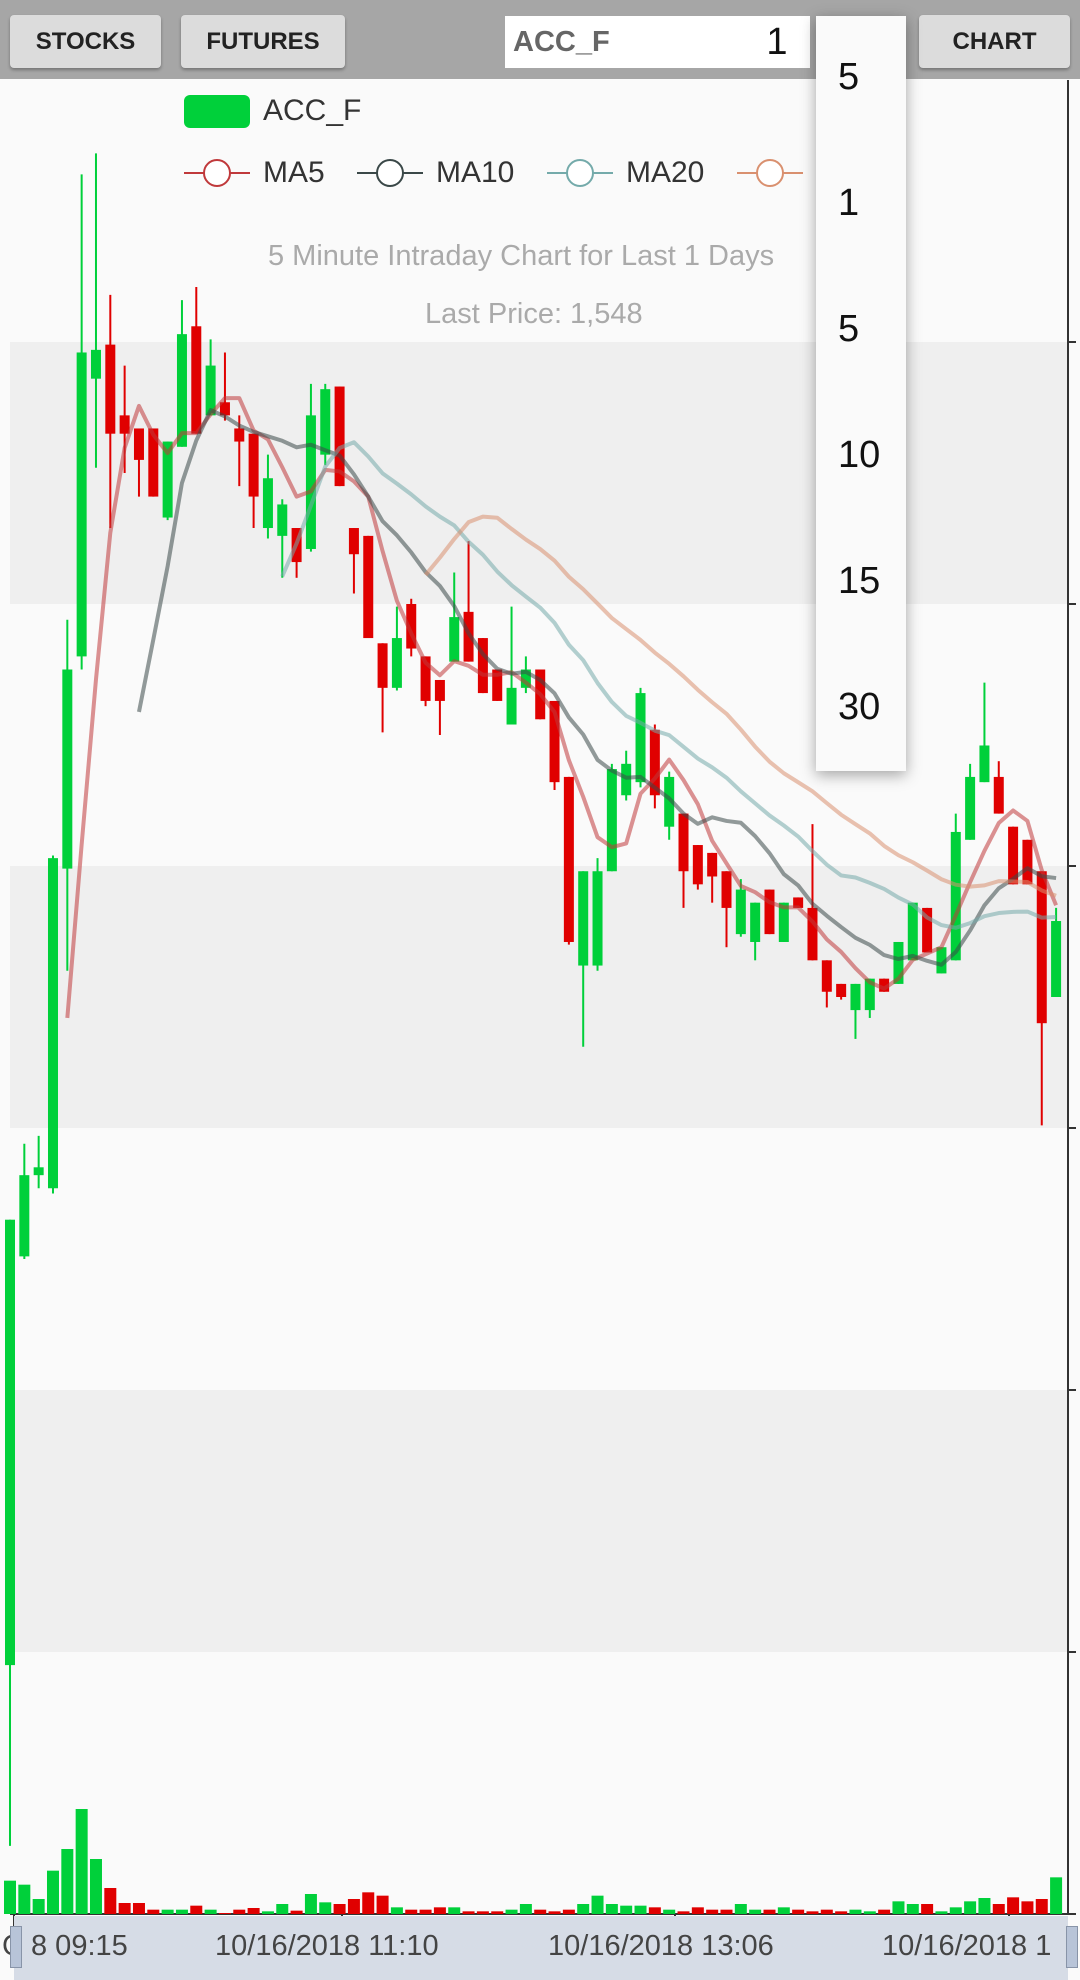 The image size is (1080, 1980). What do you see at coordinates (777, 42) in the screenshot?
I see `days-input: 1` at bounding box center [777, 42].